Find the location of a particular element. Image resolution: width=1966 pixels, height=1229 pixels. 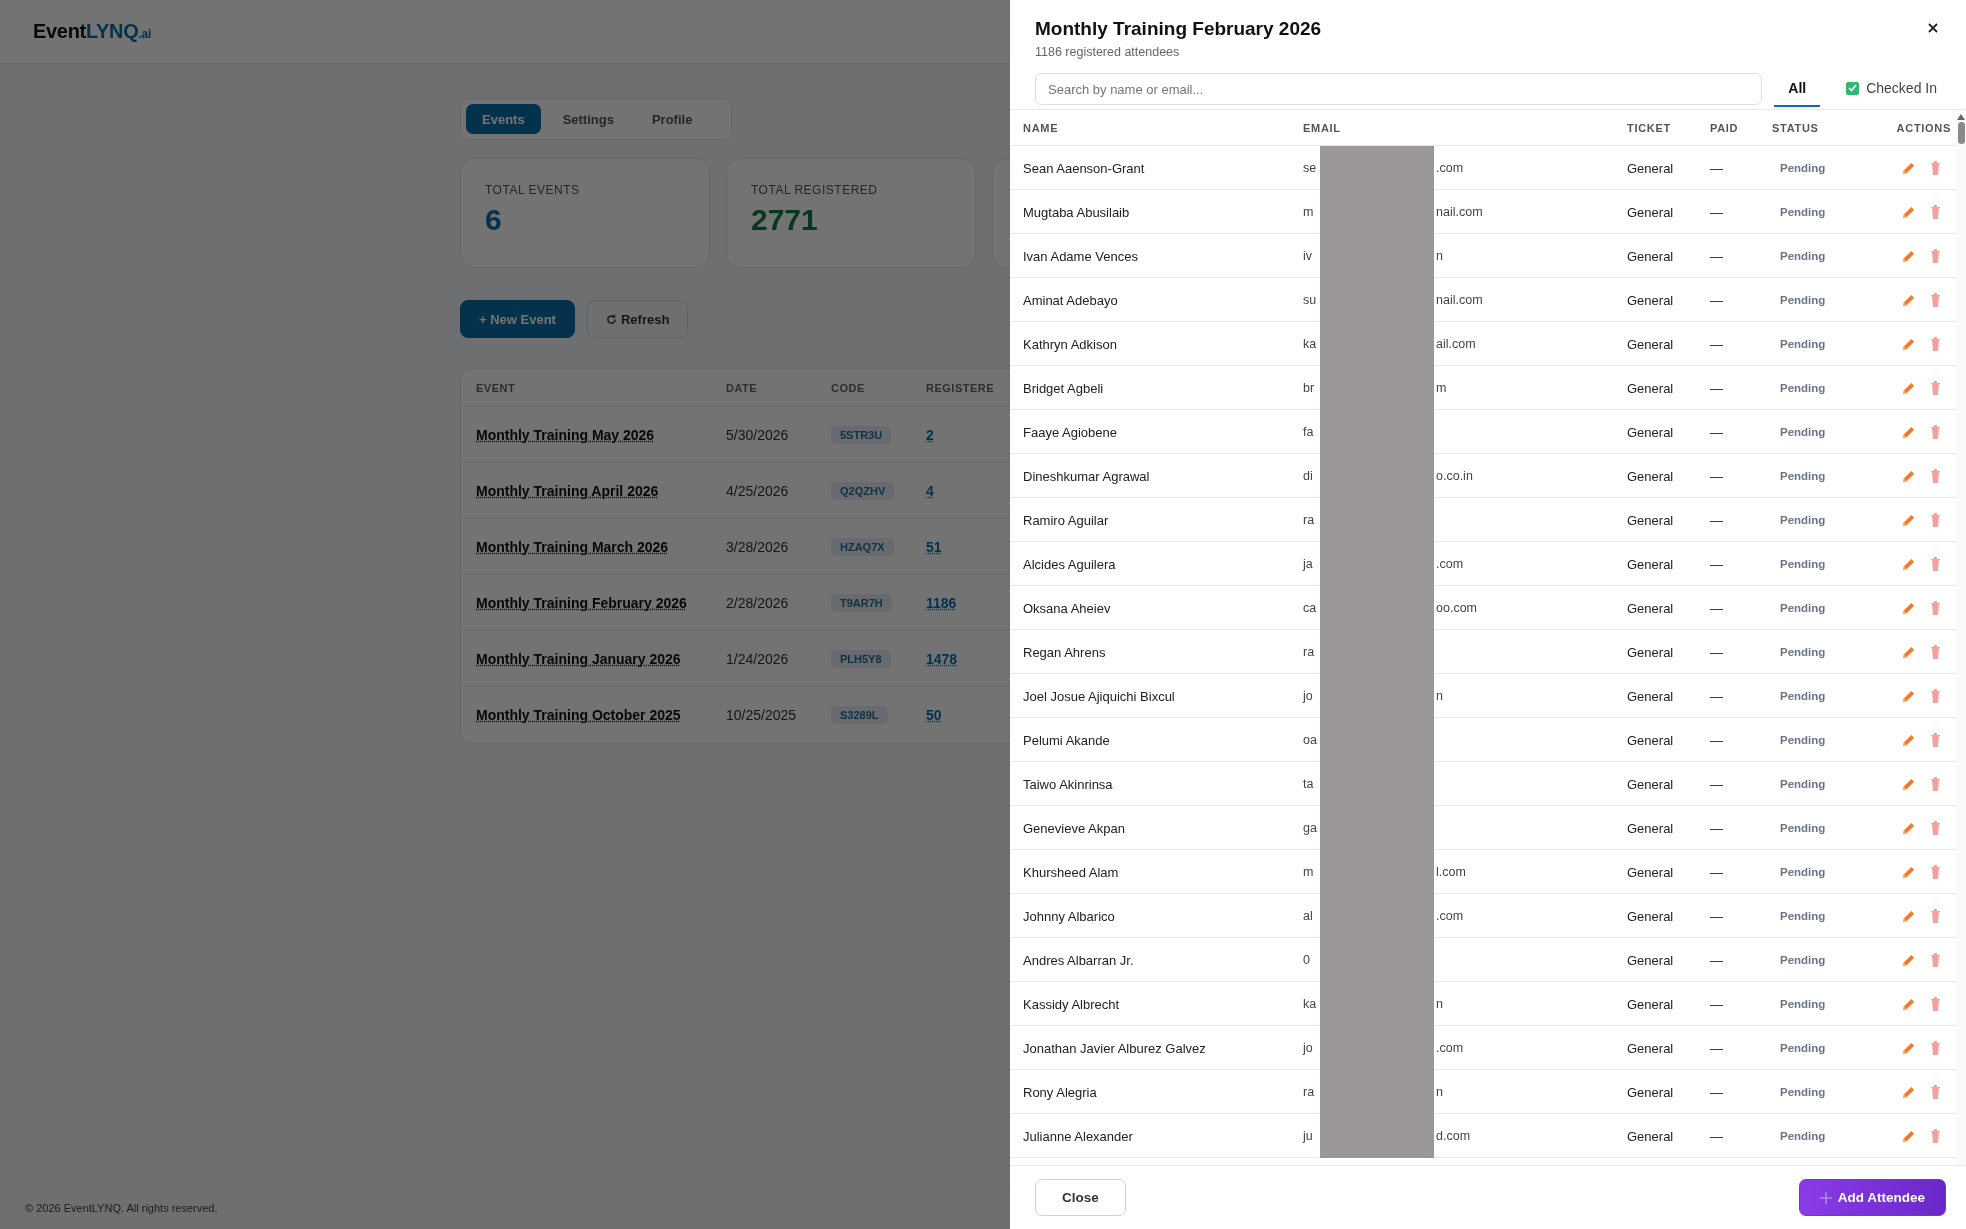

registered-link: 51 is located at coordinates (934, 546).